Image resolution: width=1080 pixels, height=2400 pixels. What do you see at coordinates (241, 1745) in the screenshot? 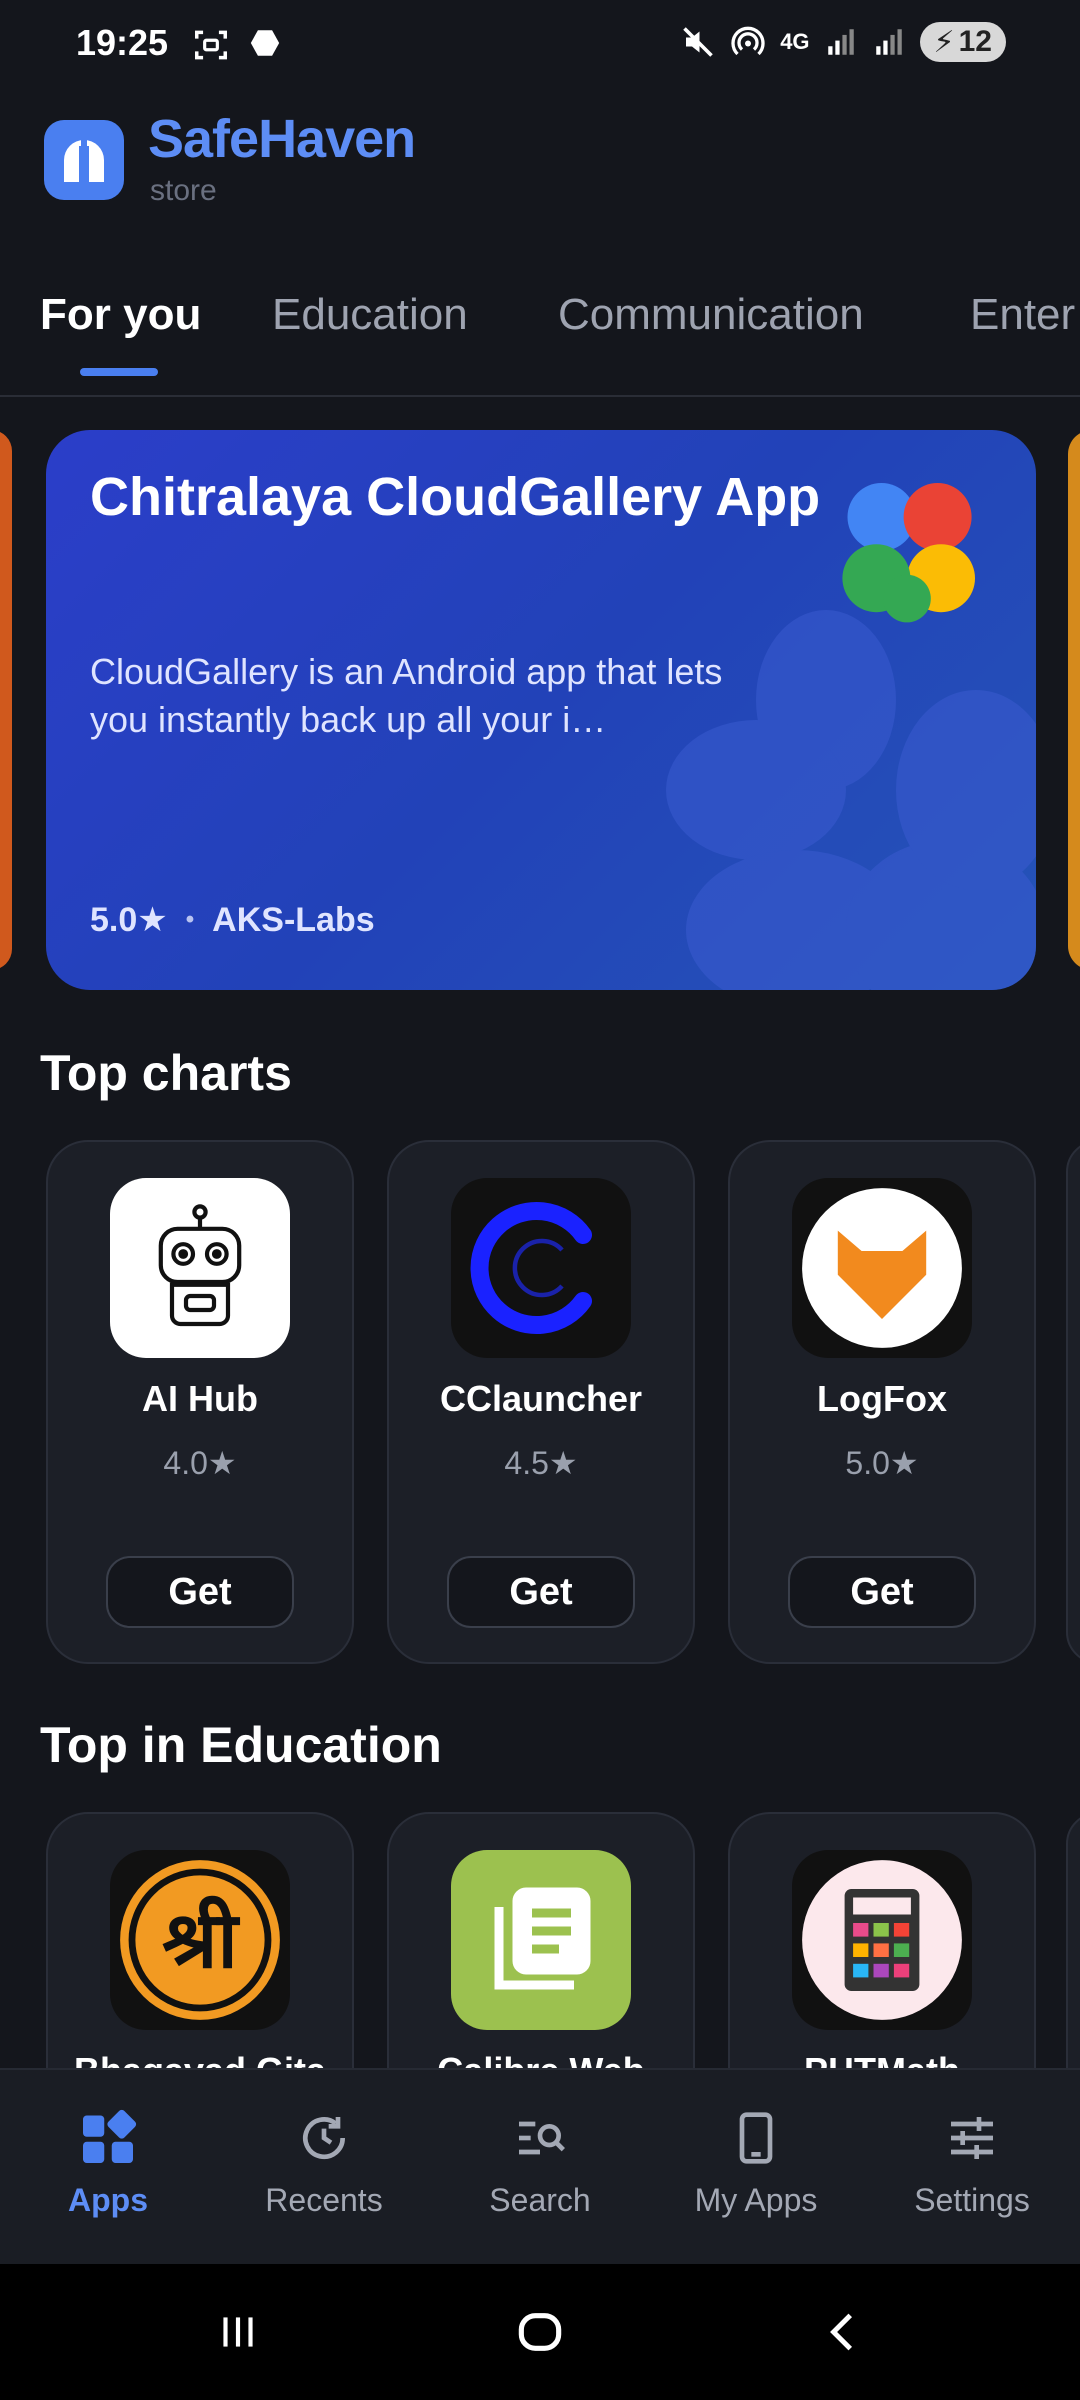
I see `section-title-top-education: Top in Education` at bounding box center [241, 1745].